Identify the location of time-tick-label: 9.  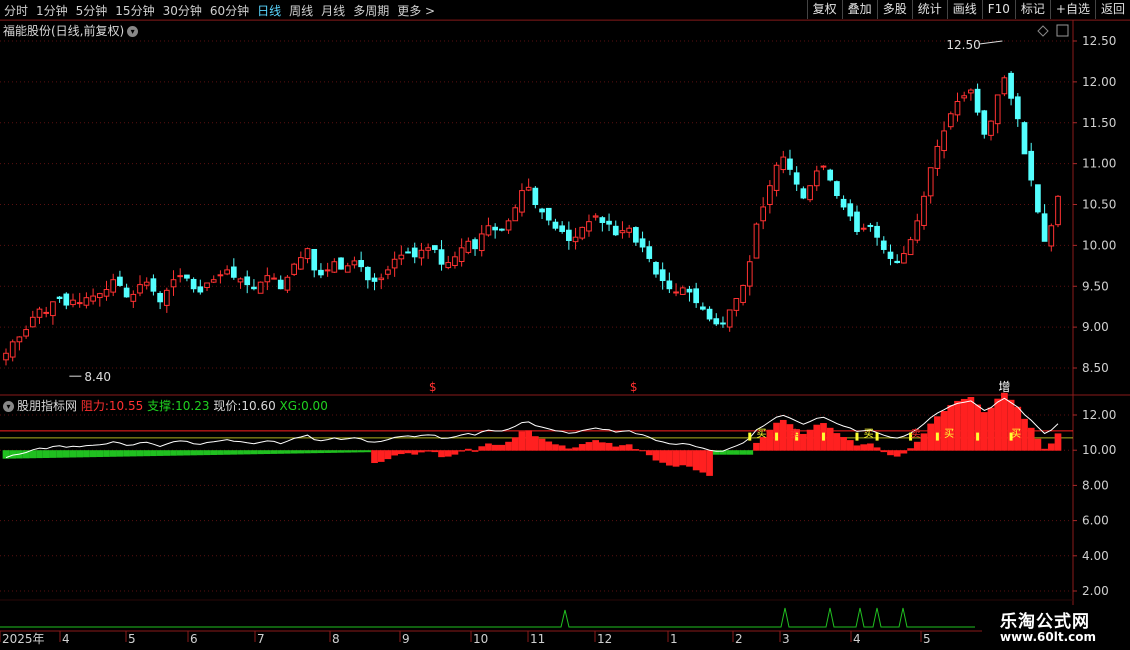
(406, 639).